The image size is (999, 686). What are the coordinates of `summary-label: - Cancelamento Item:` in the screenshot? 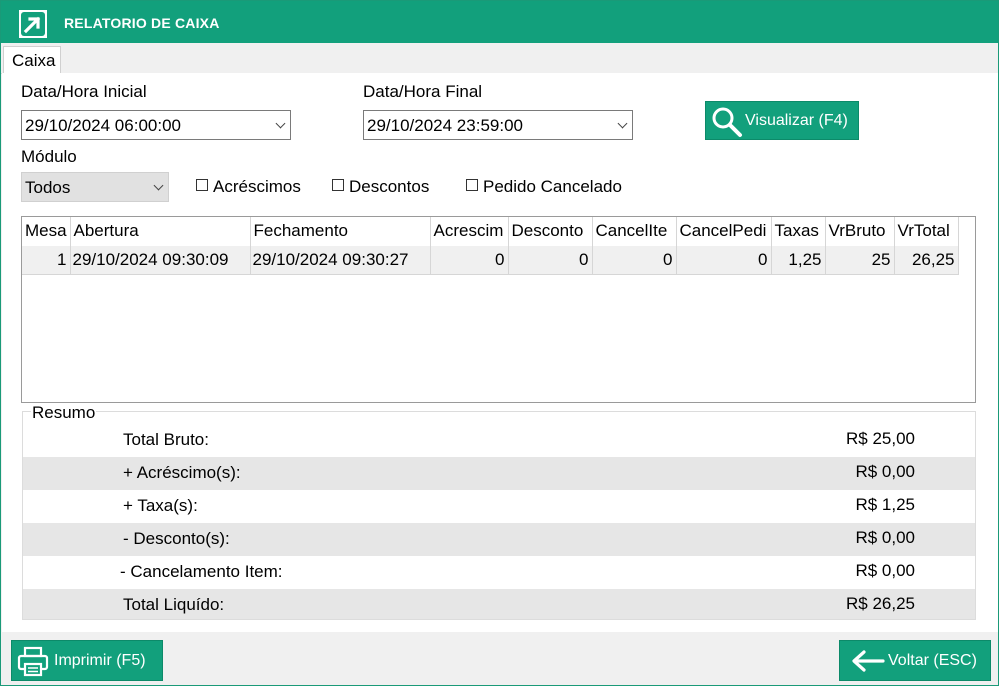 It's located at (201, 571).